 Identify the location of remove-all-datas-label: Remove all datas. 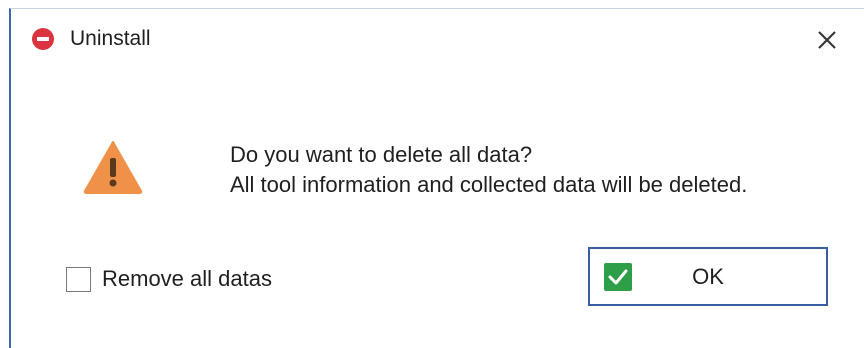
(187, 278).